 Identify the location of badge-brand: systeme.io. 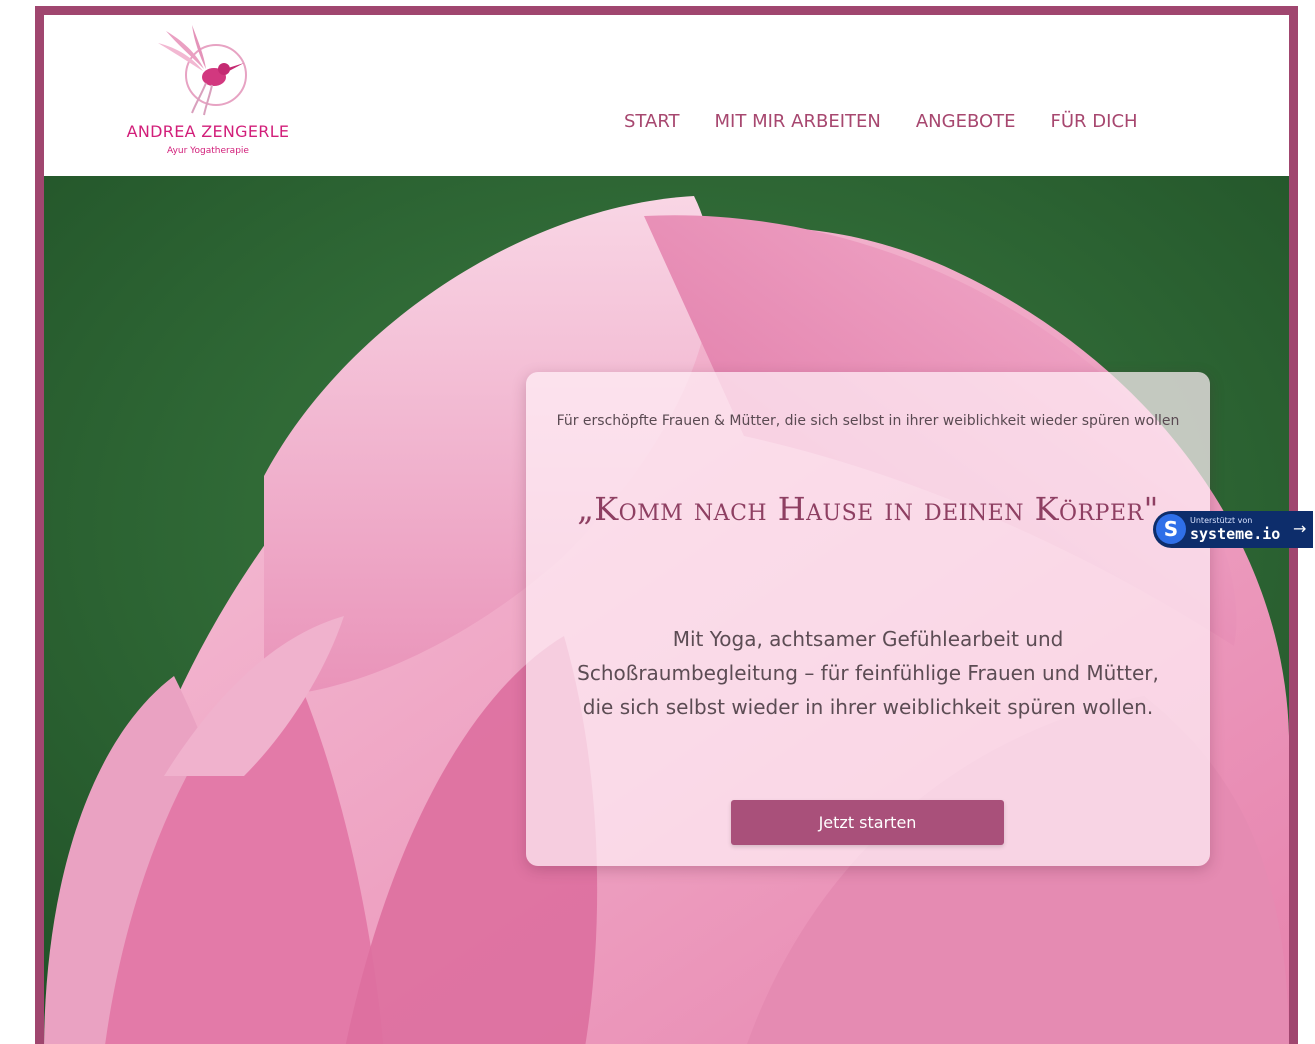
(1235, 534).